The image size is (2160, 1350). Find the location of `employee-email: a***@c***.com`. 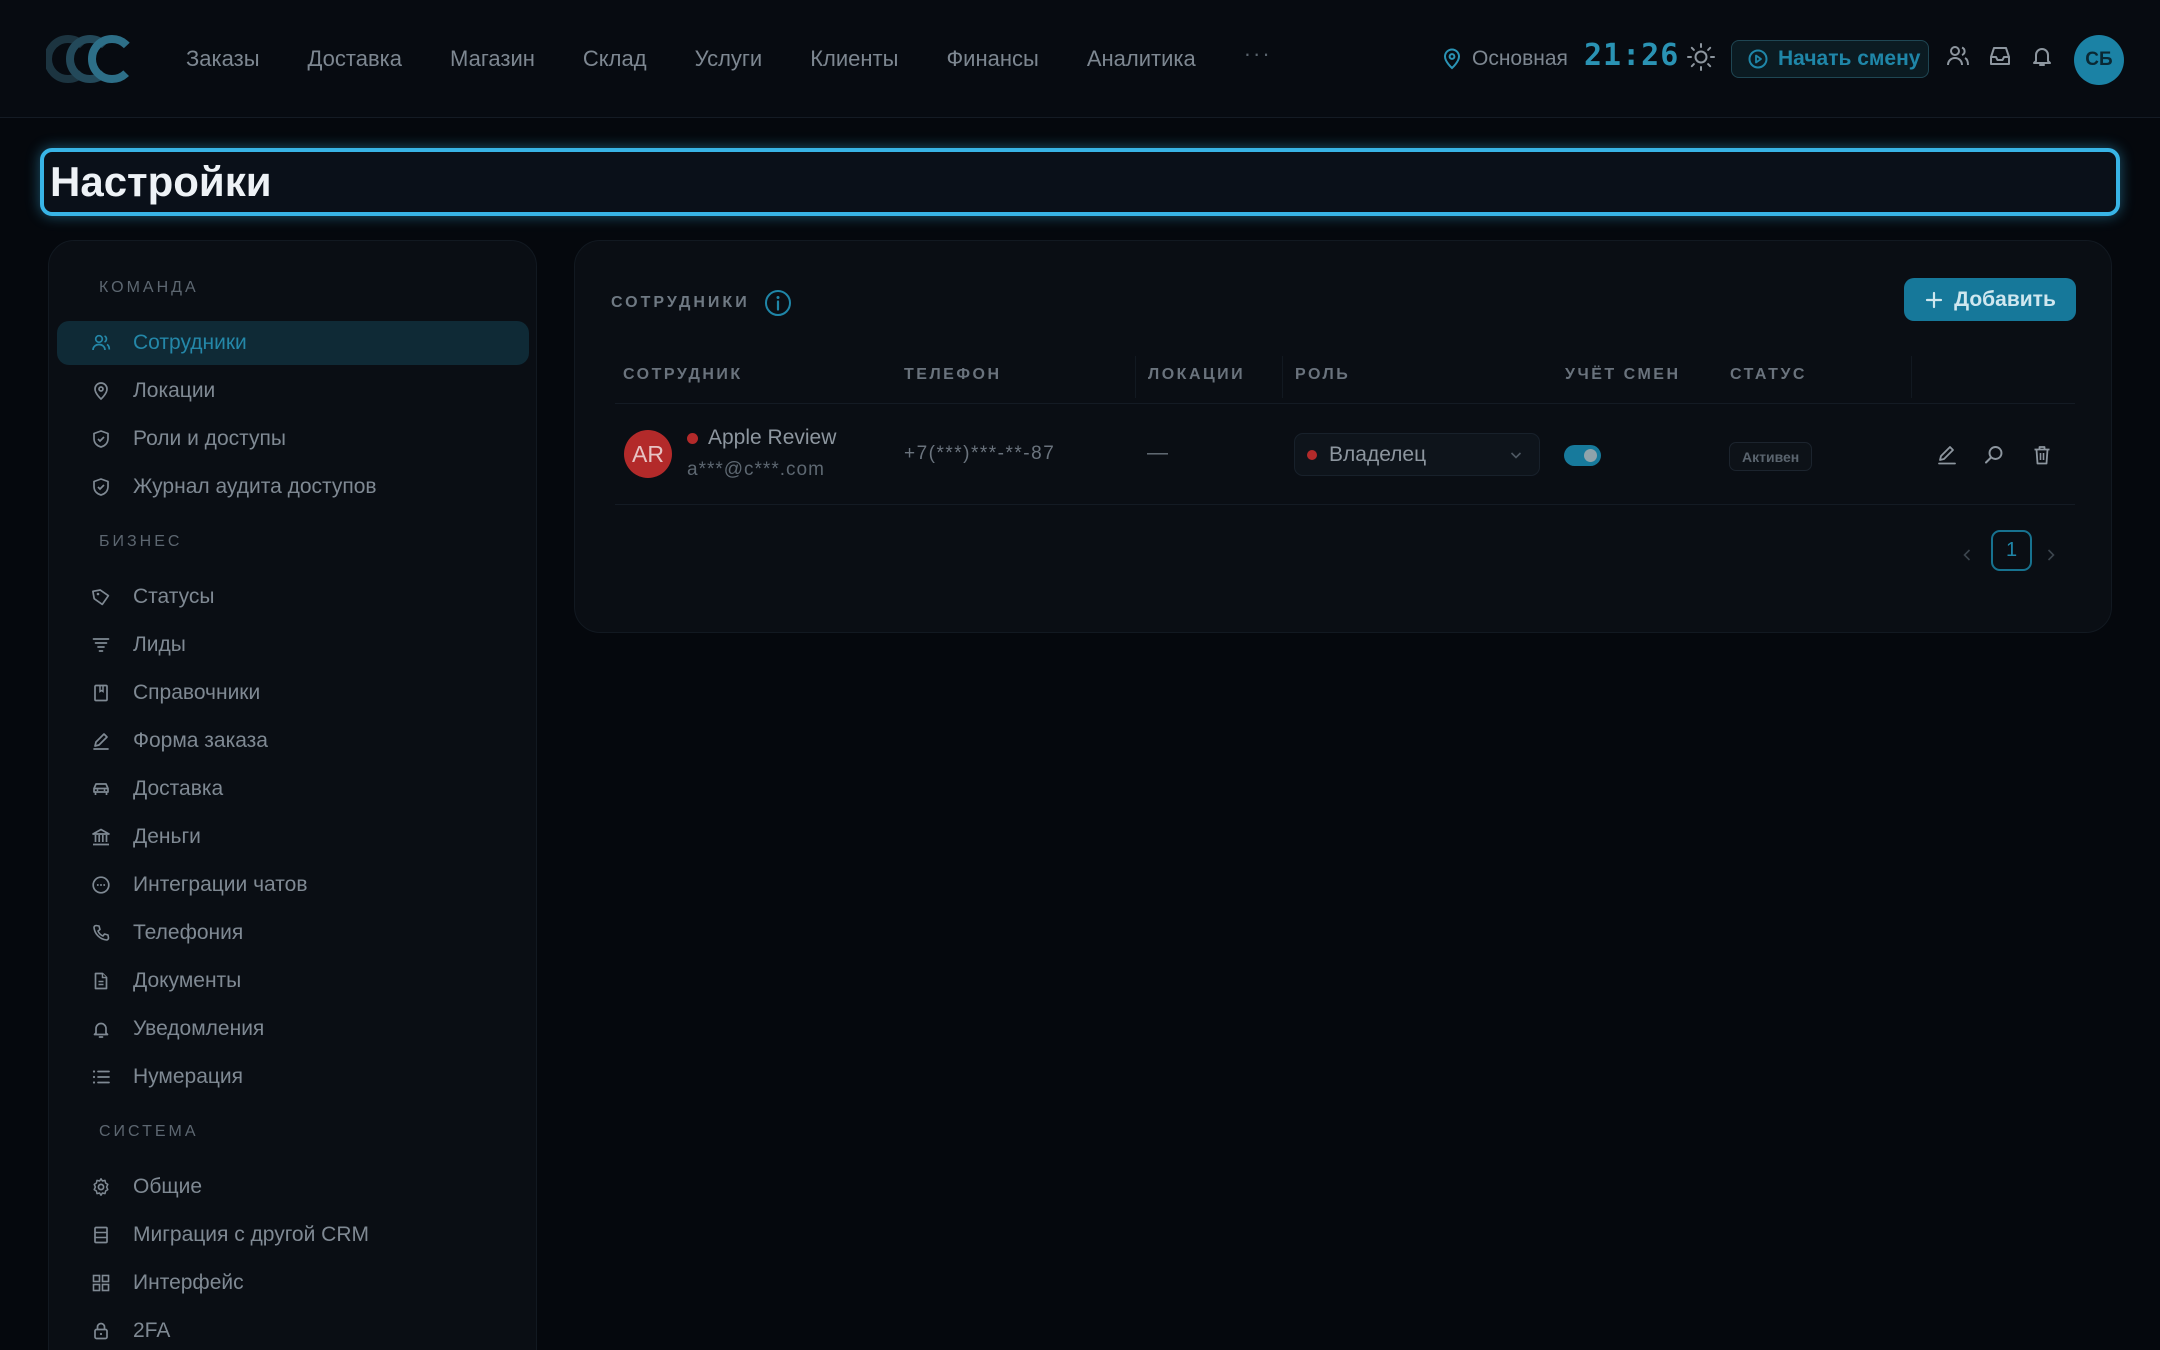

employee-email: a***@c***.com is located at coordinates (756, 469).